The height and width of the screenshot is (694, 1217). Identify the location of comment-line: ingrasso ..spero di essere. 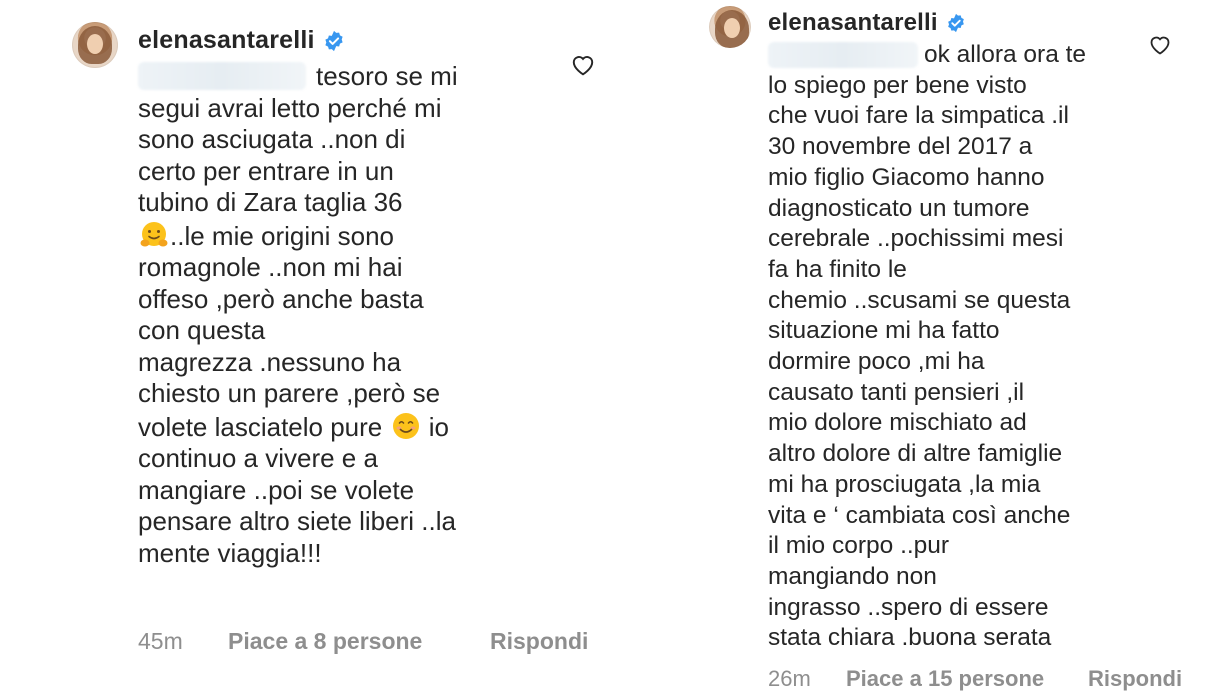
(908, 607).